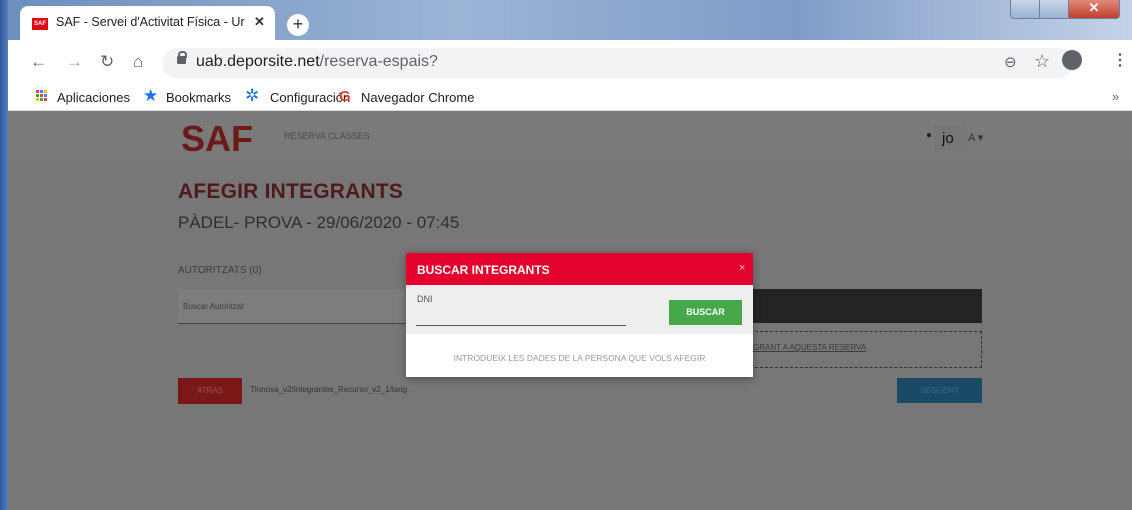 The height and width of the screenshot is (510, 1132). I want to click on saf-logo: SAF, so click(227, 138).